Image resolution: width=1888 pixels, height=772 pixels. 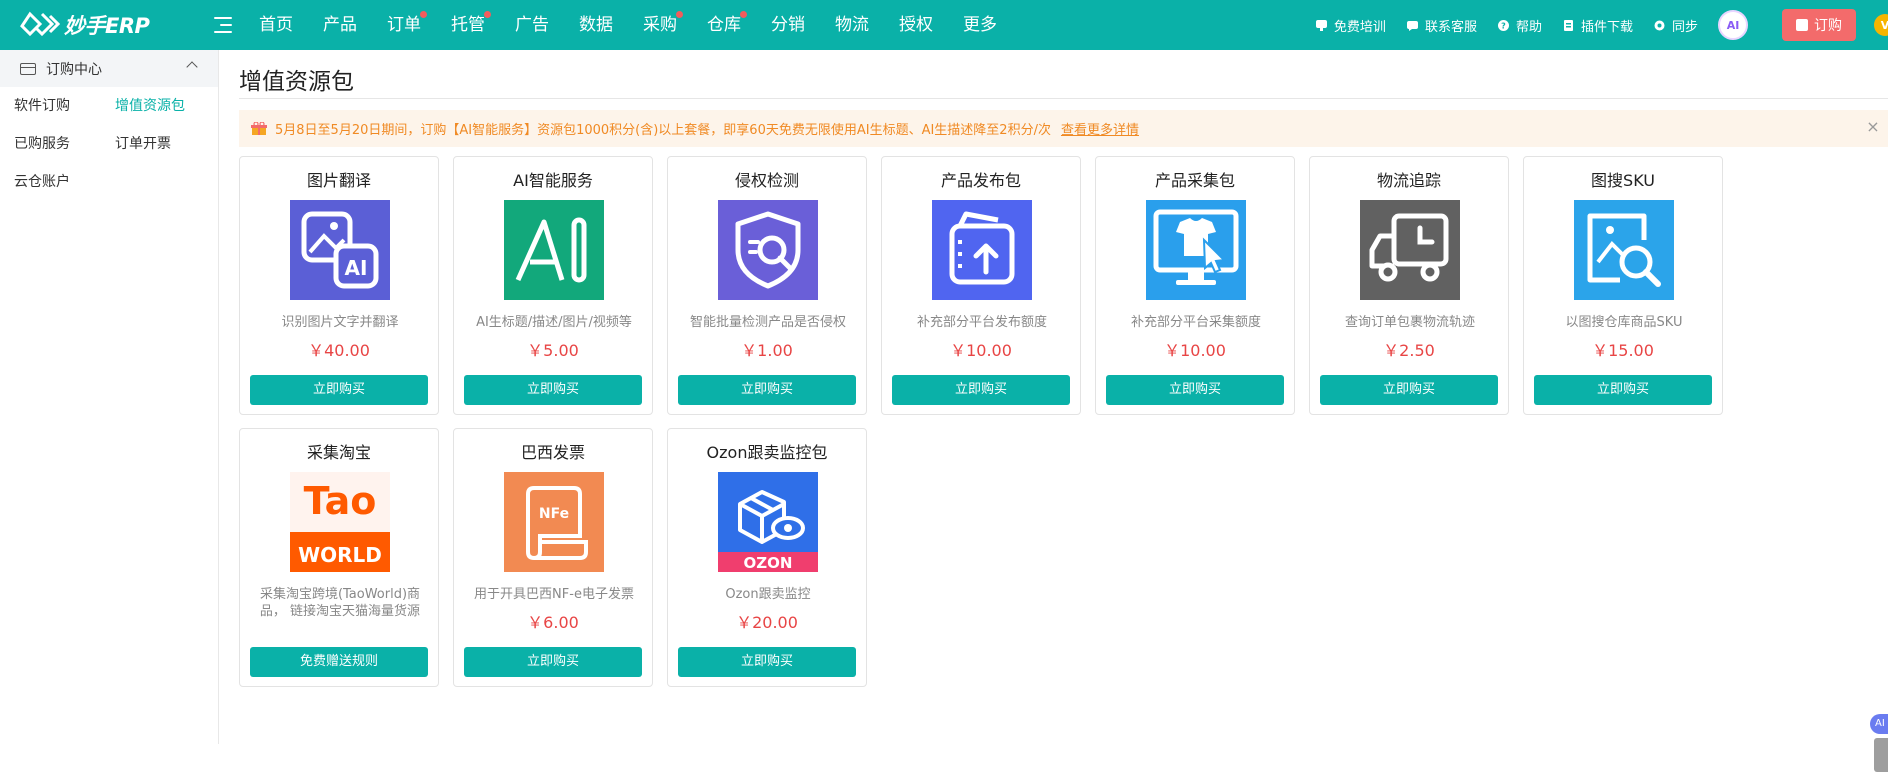 I want to click on package-title: 产品发布包, so click(x=980, y=180).